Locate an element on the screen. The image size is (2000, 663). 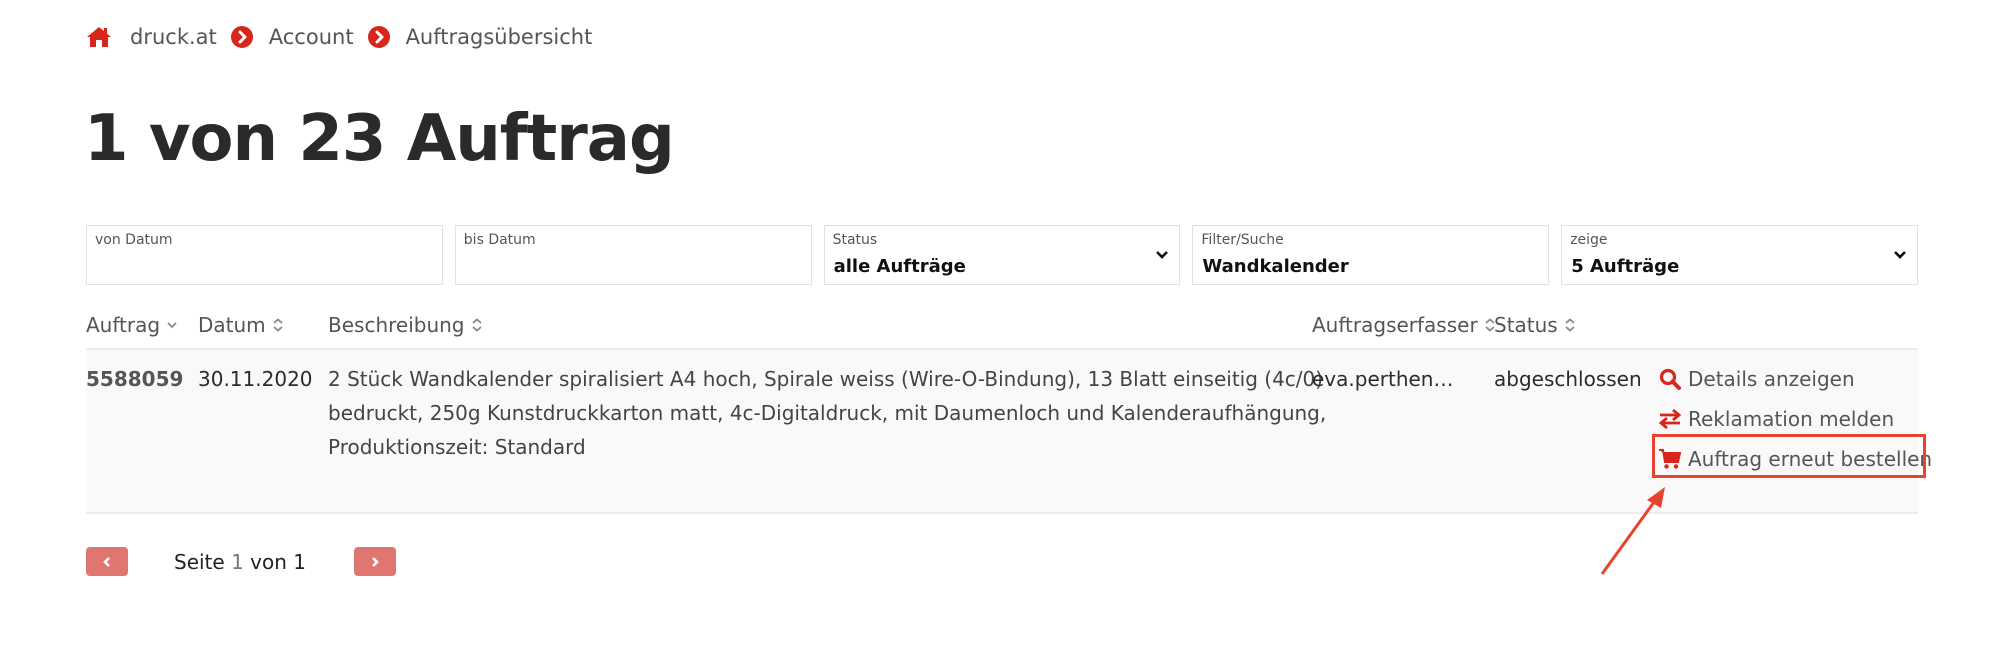
from-date-label: von Datum is located at coordinates (134, 240).